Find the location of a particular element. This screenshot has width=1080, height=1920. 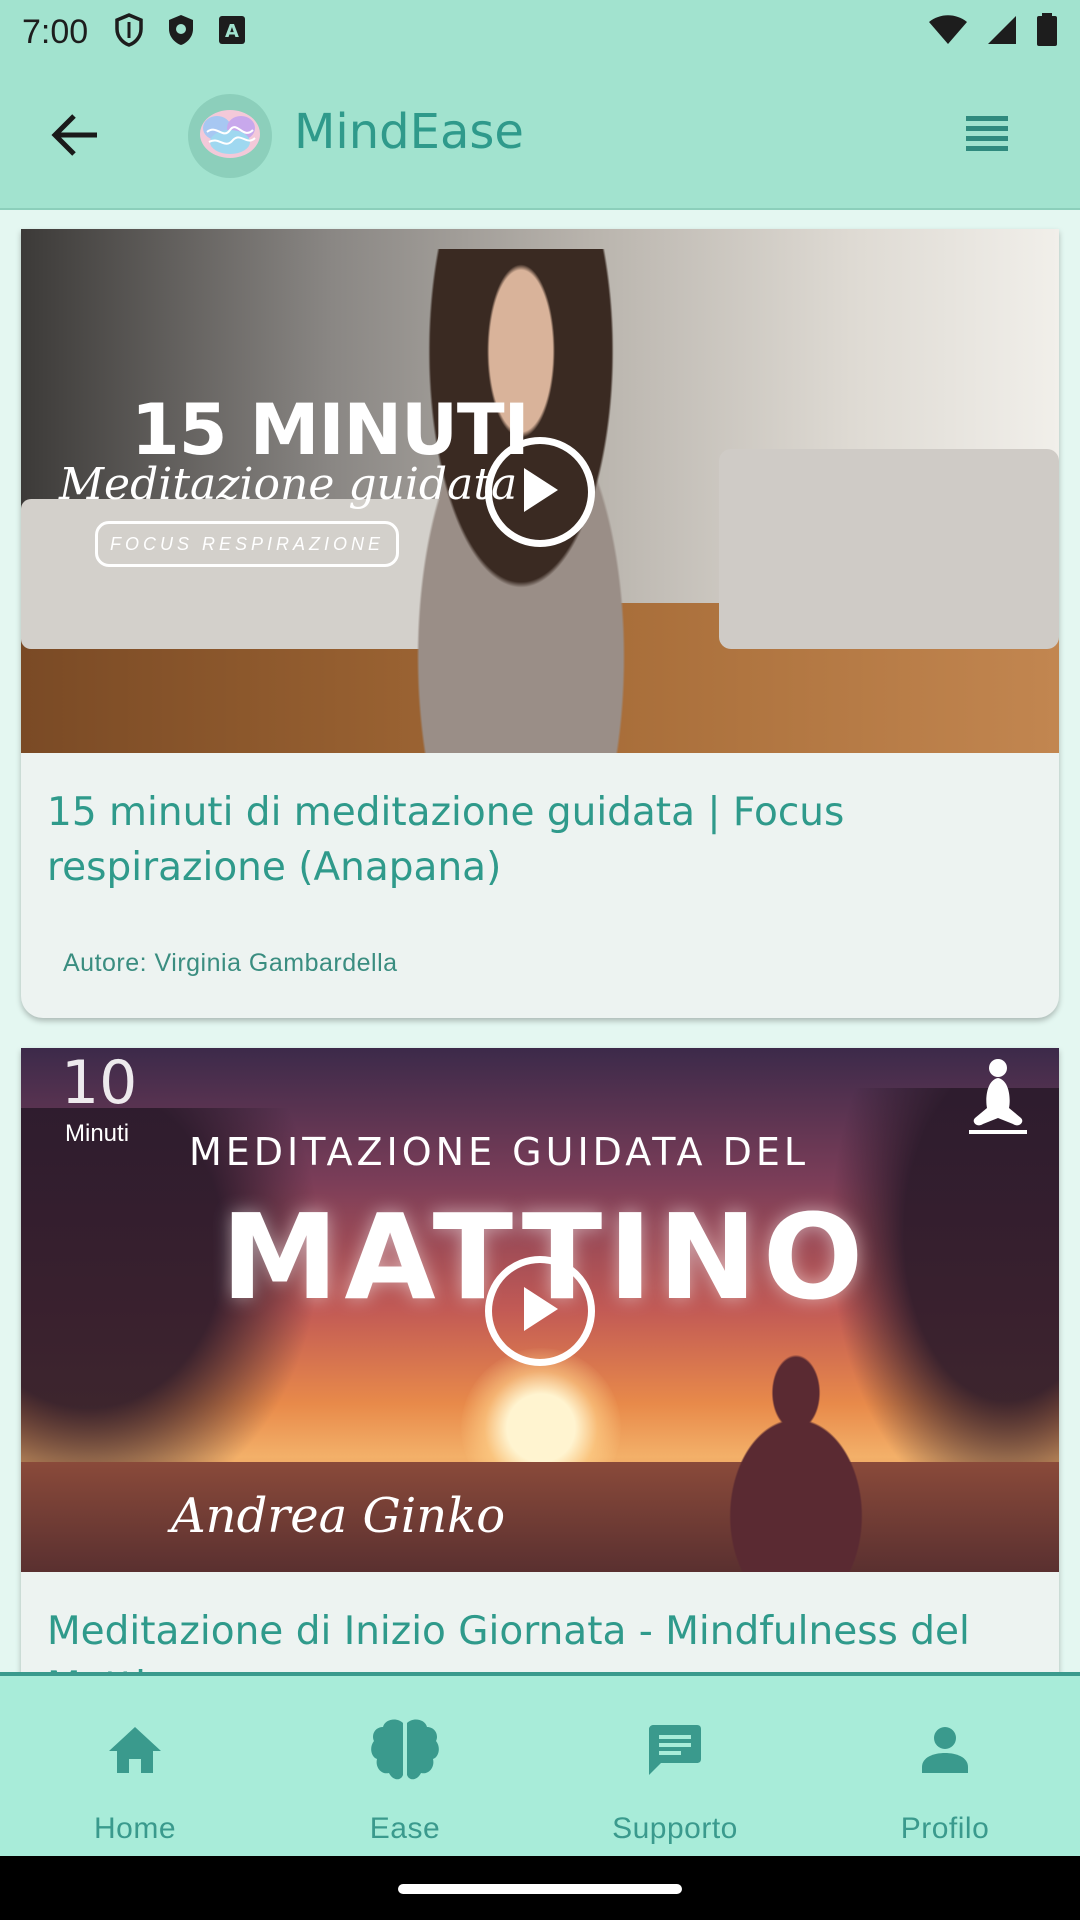

shield-filled-icon is located at coordinates (181, 32).